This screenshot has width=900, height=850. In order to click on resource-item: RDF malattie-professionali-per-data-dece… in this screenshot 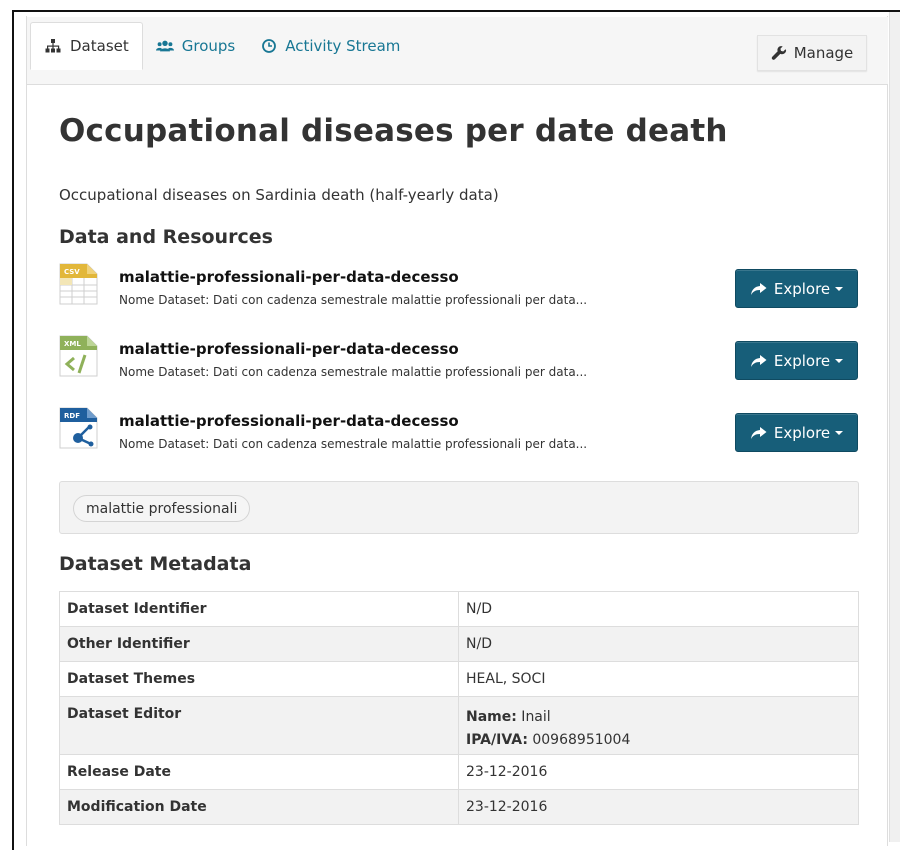, I will do `click(459, 432)`.